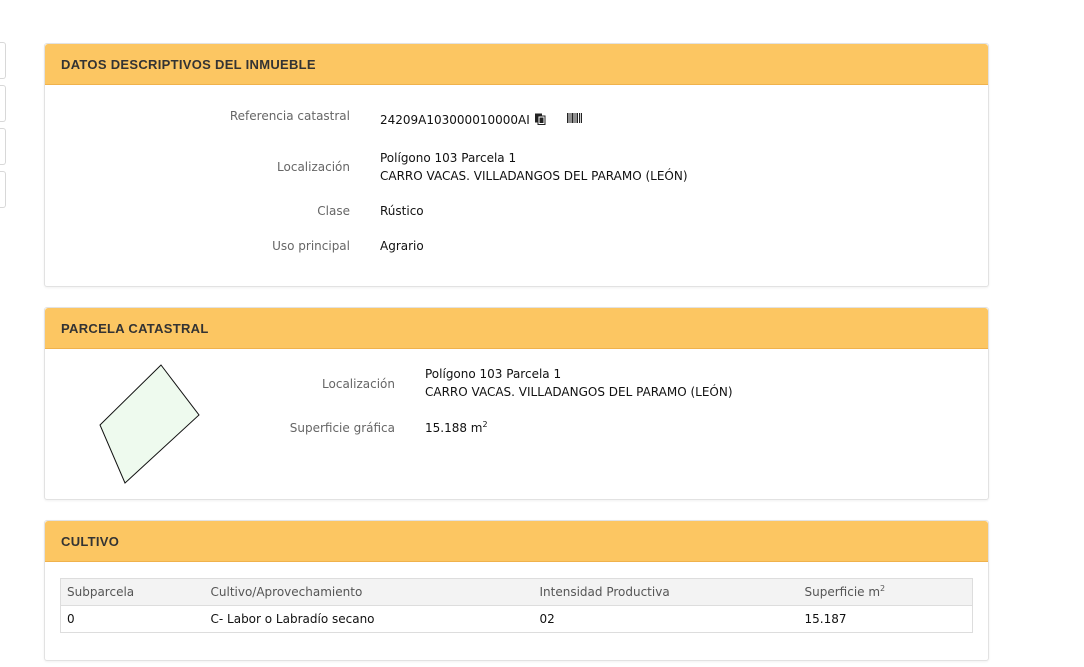 The width and height of the screenshot is (1084, 667). I want to click on referencia-label: Referencia catastral, so click(289, 116).